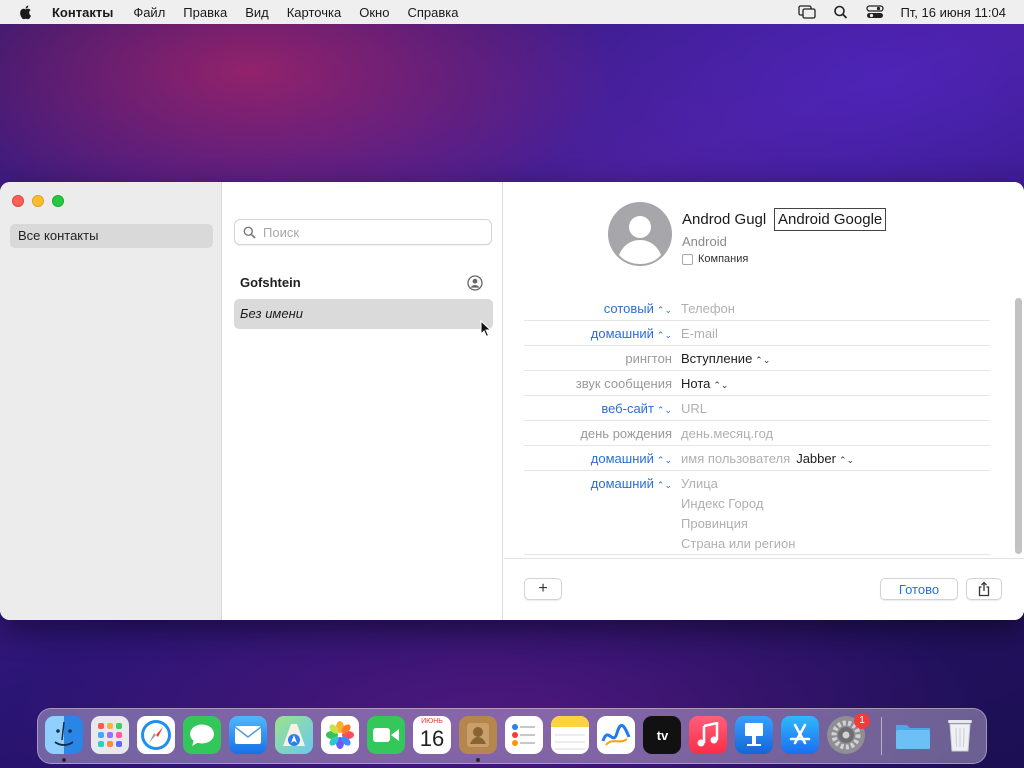 The width and height of the screenshot is (1024, 768). I want to click on dock-mail-icon, so click(248, 735).